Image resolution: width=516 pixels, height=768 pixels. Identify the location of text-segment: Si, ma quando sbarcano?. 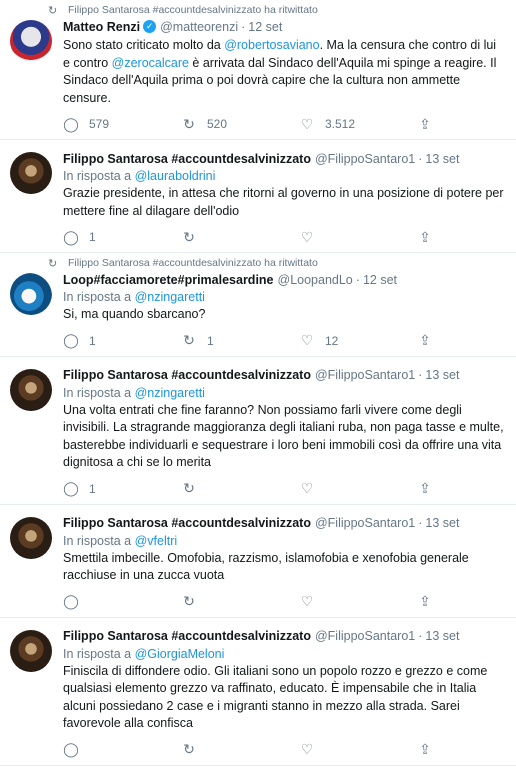
(134, 314).